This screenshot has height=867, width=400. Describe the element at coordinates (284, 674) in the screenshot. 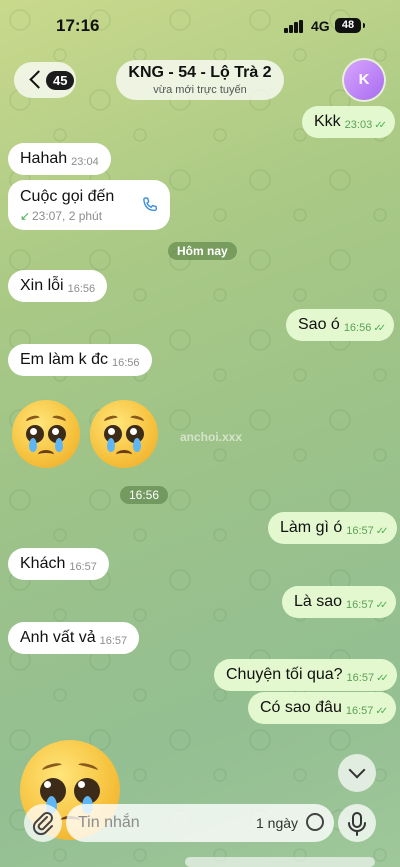

I see `message-text: Chuyện tối qua?` at that location.